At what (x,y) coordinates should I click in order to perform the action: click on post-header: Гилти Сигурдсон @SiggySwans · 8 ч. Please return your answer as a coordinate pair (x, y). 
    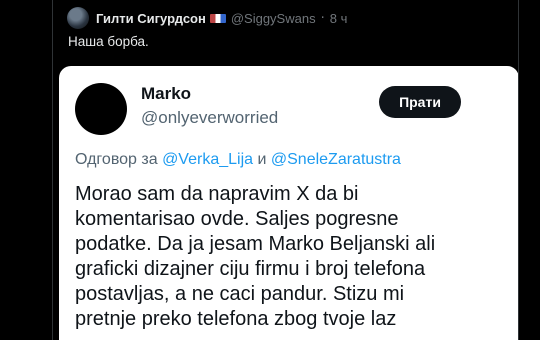
    Looking at the image, I should click on (207, 18).